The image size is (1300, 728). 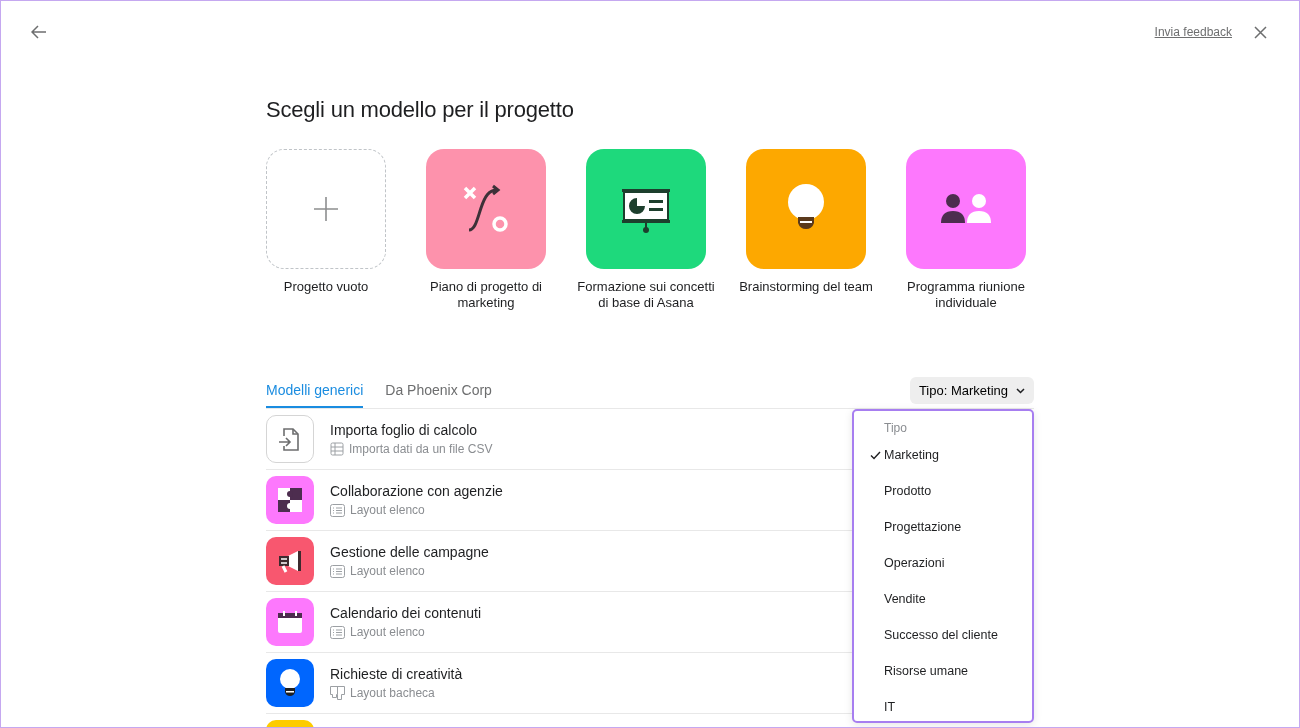 What do you see at coordinates (290, 439) in the screenshot?
I see `import-file-icon` at bounding box center [290, 439].